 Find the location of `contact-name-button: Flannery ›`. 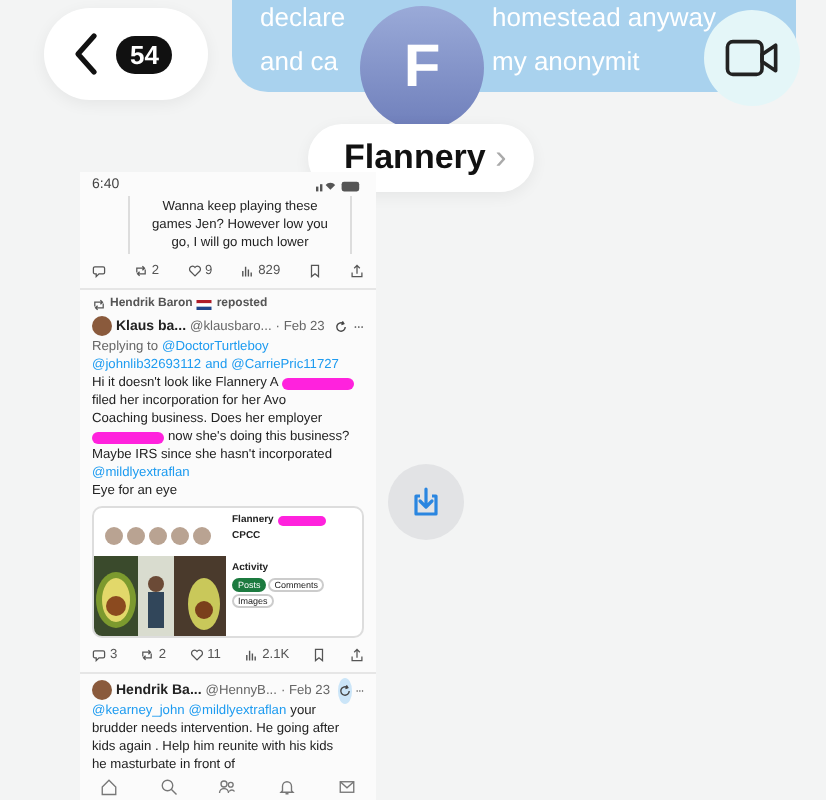

contact-name-button: Flannery › is located at coordinates (421, 158).